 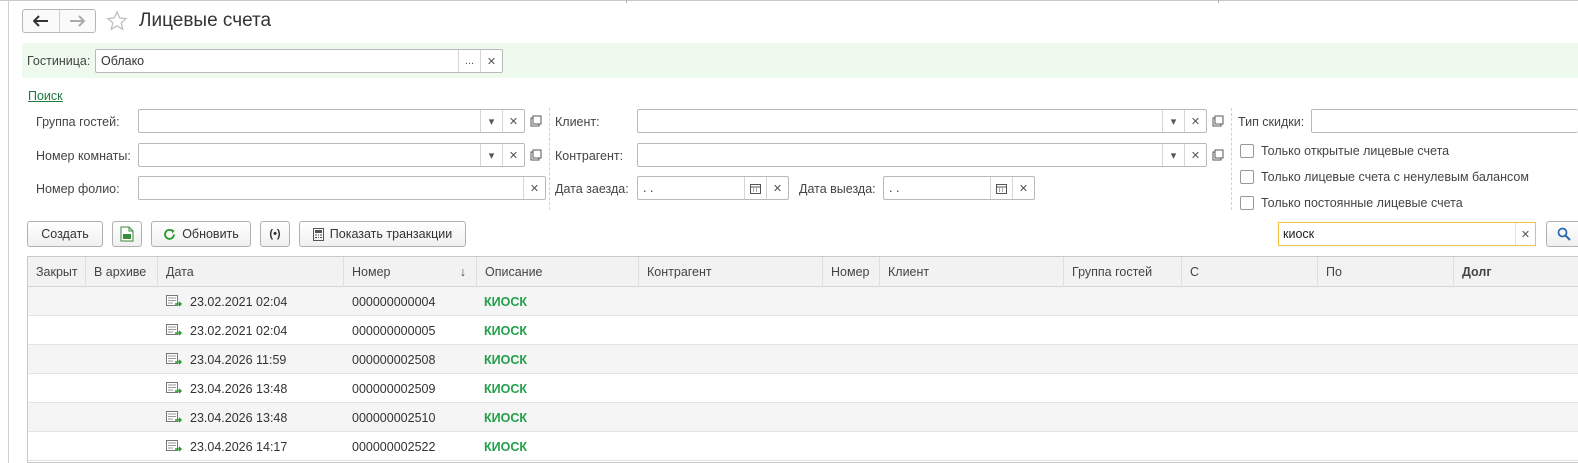 I want to click on row-number: 000000002508, so click(x=394, y=359).